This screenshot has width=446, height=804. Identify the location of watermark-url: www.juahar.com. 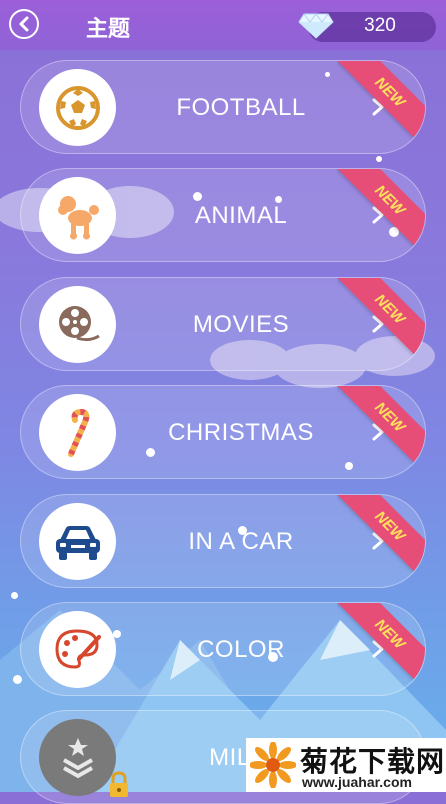
(357, 782).